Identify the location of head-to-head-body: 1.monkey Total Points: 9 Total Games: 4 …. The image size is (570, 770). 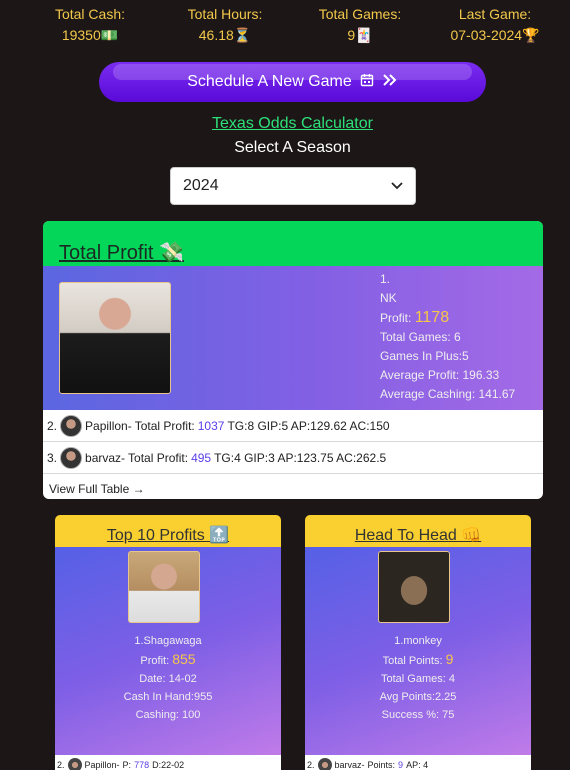
(418, 651).